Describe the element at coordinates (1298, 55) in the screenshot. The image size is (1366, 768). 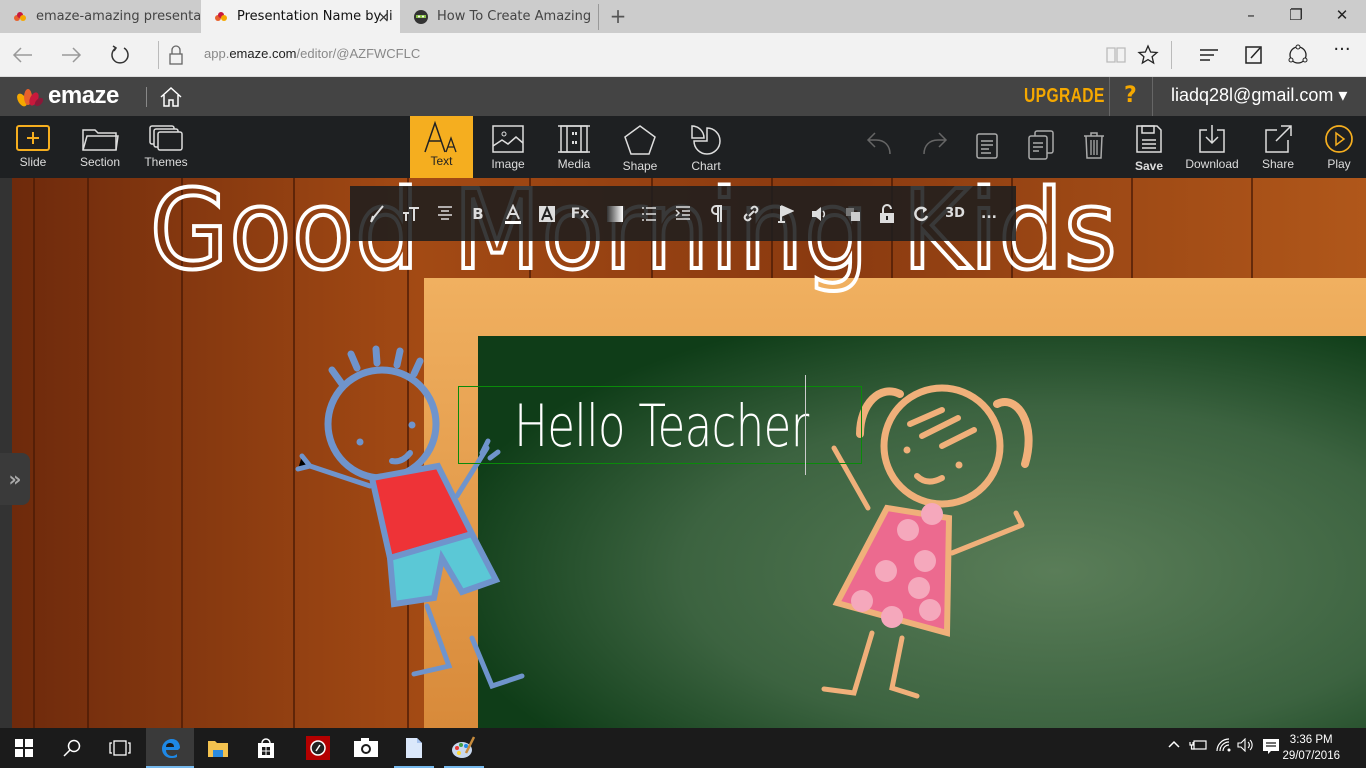
I see `share-browser-icon` at that location.